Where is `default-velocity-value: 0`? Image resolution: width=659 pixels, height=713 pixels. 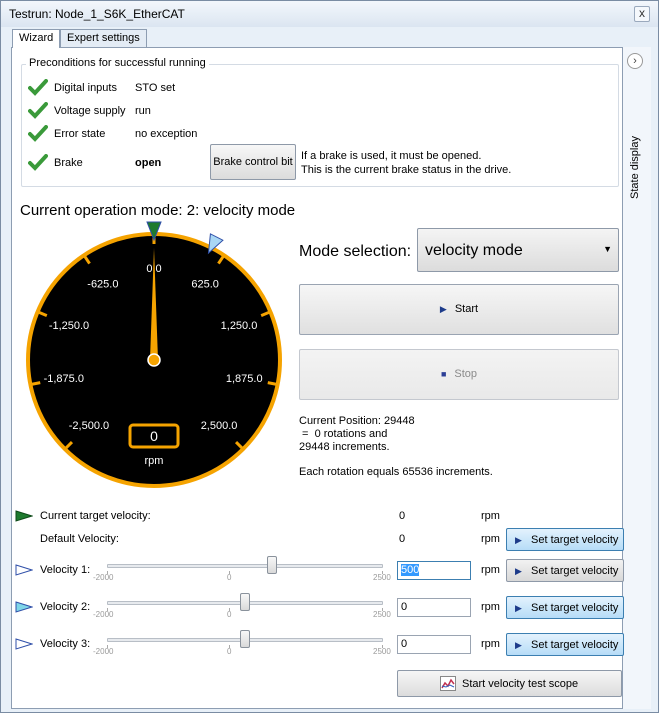
default-velocity-value: 0 is located at coordinates (402, 539).